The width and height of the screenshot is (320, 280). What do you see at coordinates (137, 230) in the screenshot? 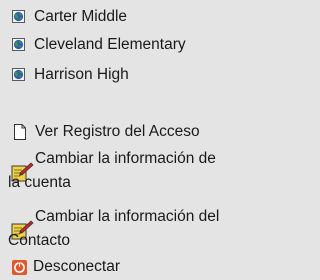
I see `edit-contact-info-link: Cambiar la información del Contacto` at bounding box center [137, 230].